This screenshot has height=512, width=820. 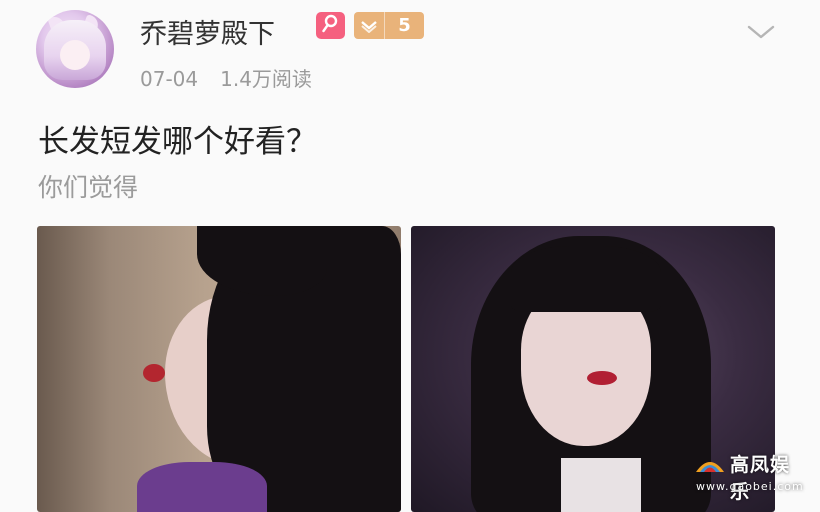 What do you see at coordinates (75, 49) in the screenshot?
I see `author-avatar` at bounding box center [75, 49].